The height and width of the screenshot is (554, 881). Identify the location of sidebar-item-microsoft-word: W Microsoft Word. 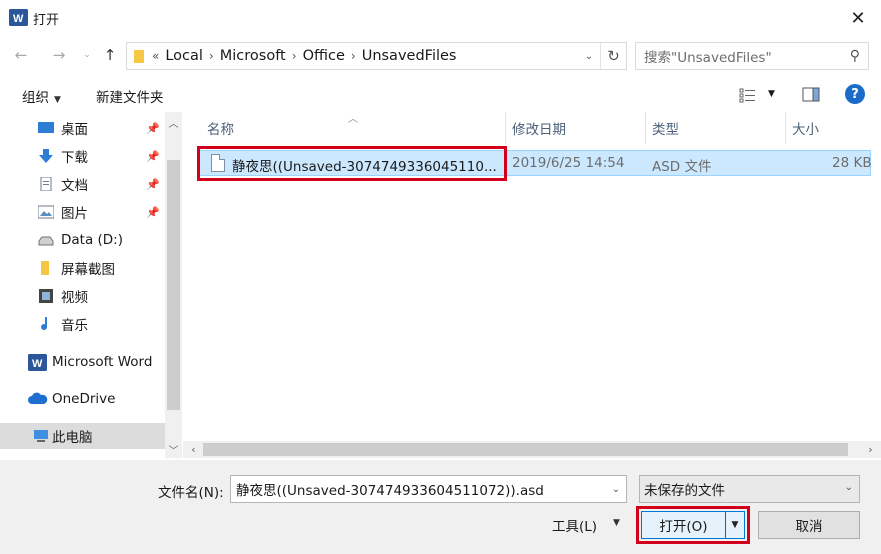
(82, 362).